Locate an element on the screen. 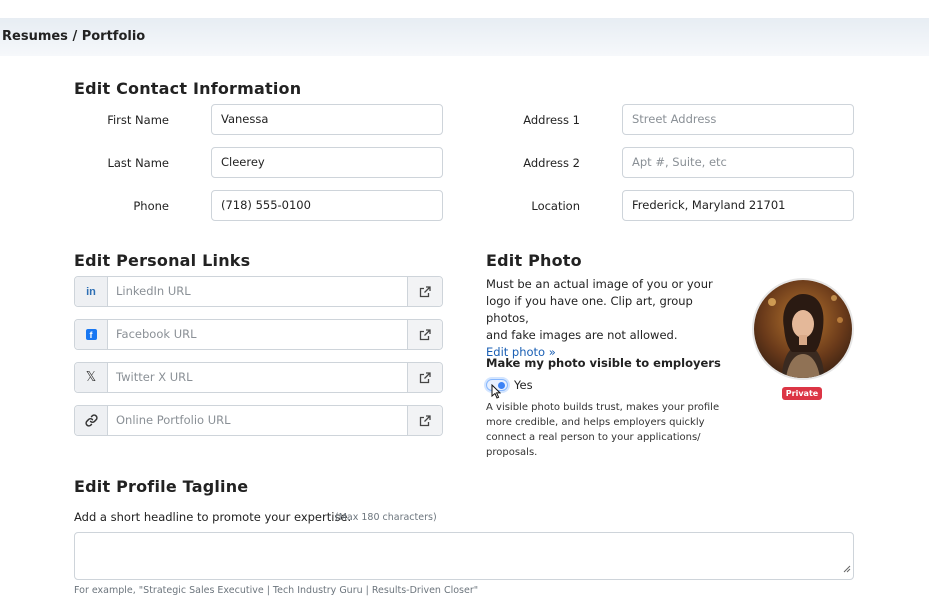 The height and width of the screenshot is (607, 929). portfolio-url-input: Online Portfolio URL is located at coordinates (257, 420).